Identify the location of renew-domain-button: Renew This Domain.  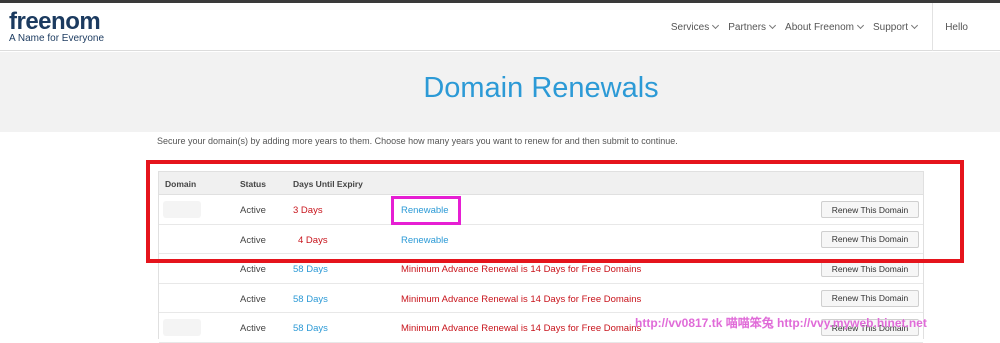
(870, 298).